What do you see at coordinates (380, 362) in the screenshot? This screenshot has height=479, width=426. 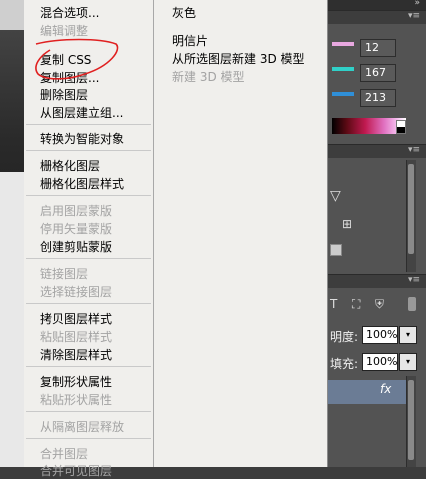 I see `fill-input: 100%` at bounding box center [380, 362].